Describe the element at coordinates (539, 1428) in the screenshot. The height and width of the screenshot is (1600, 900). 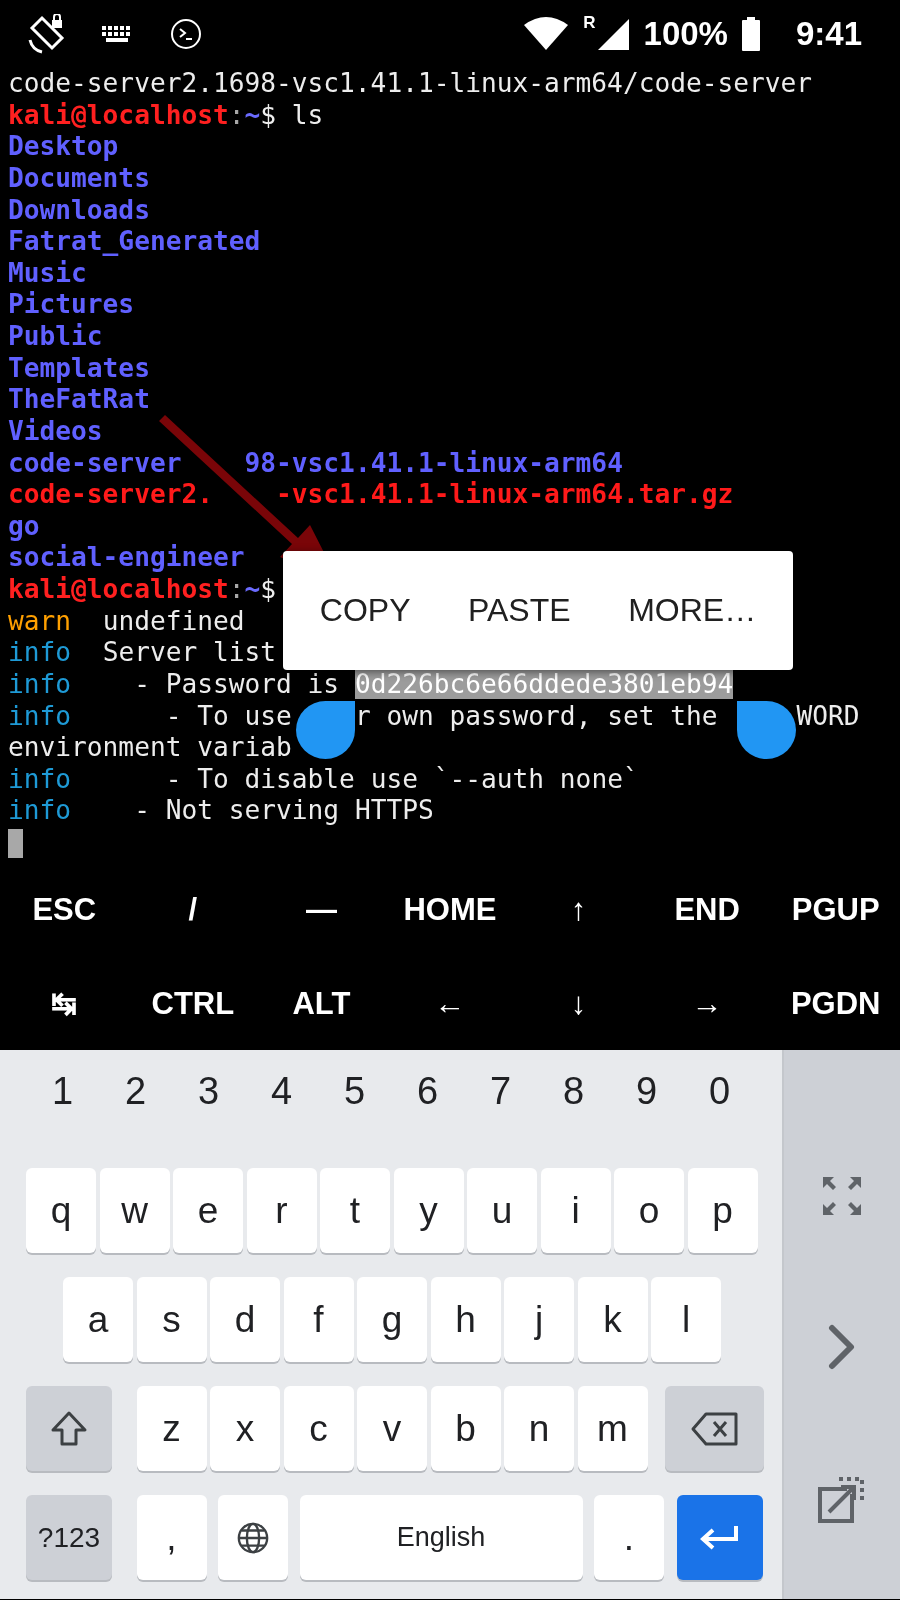
I see `letter-key: n` at that location.